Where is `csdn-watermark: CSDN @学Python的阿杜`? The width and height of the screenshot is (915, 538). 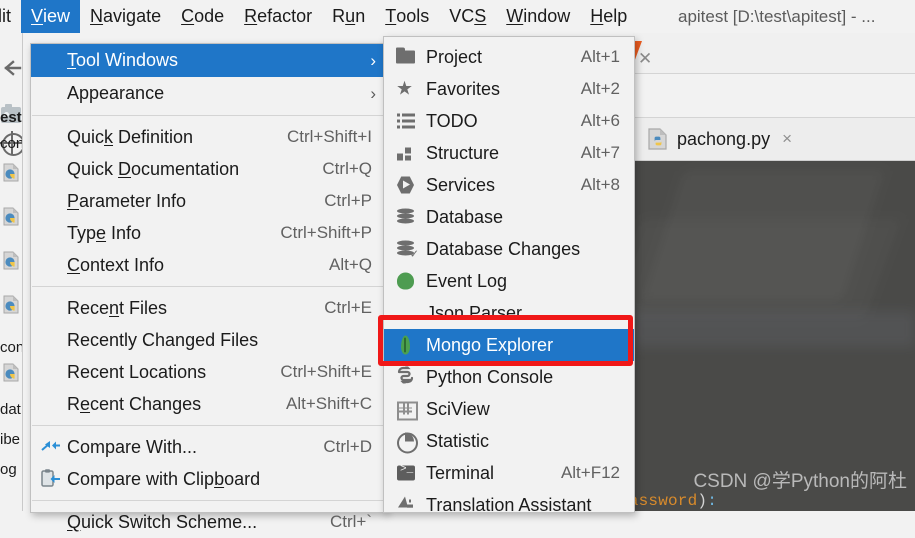 csdn-watermark: CSDN @学Python的阿杜 is located at coordinates (800, 481).